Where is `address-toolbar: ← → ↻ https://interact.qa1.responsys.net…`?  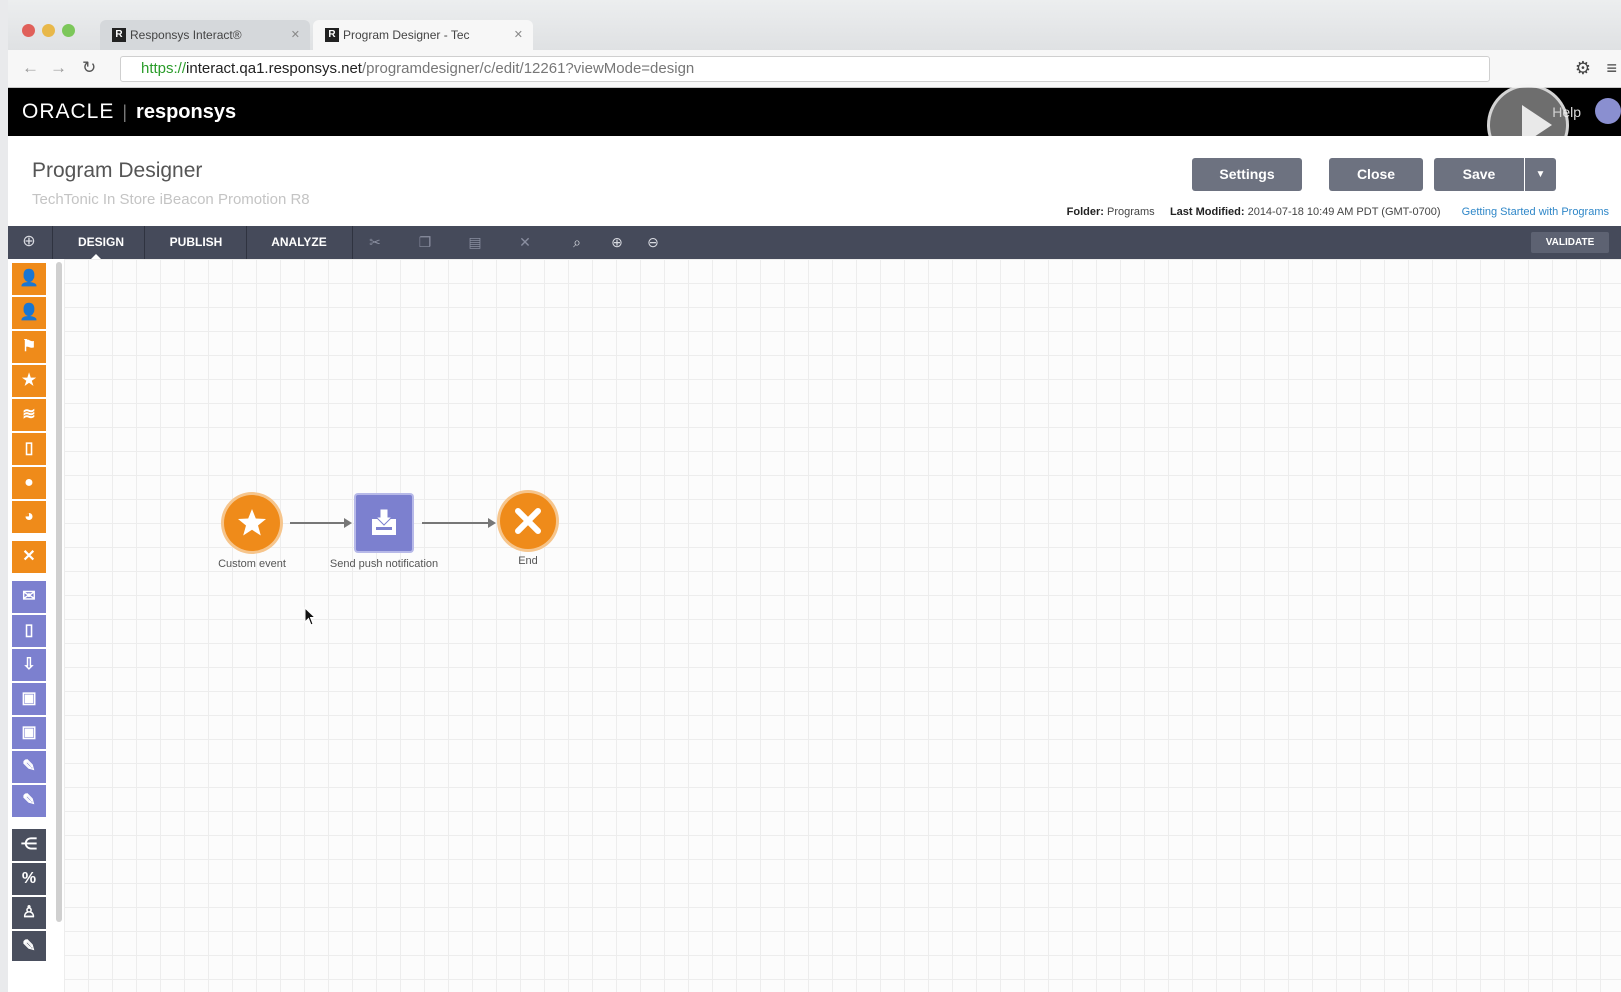
address-toolbar: ← → ↻ https://interact.qa1.responsys.net… is located at coordinates (814, 69).